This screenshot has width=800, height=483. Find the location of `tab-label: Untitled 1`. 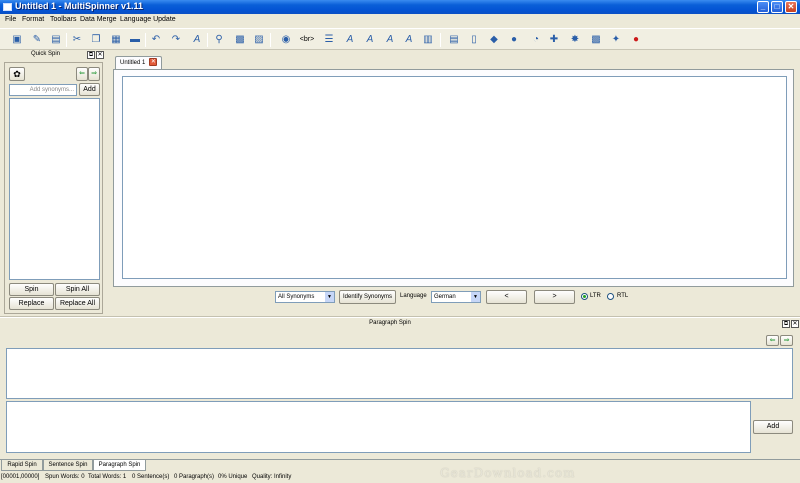

tab-label: Untitled 1 is located at coordinates (133, 63).